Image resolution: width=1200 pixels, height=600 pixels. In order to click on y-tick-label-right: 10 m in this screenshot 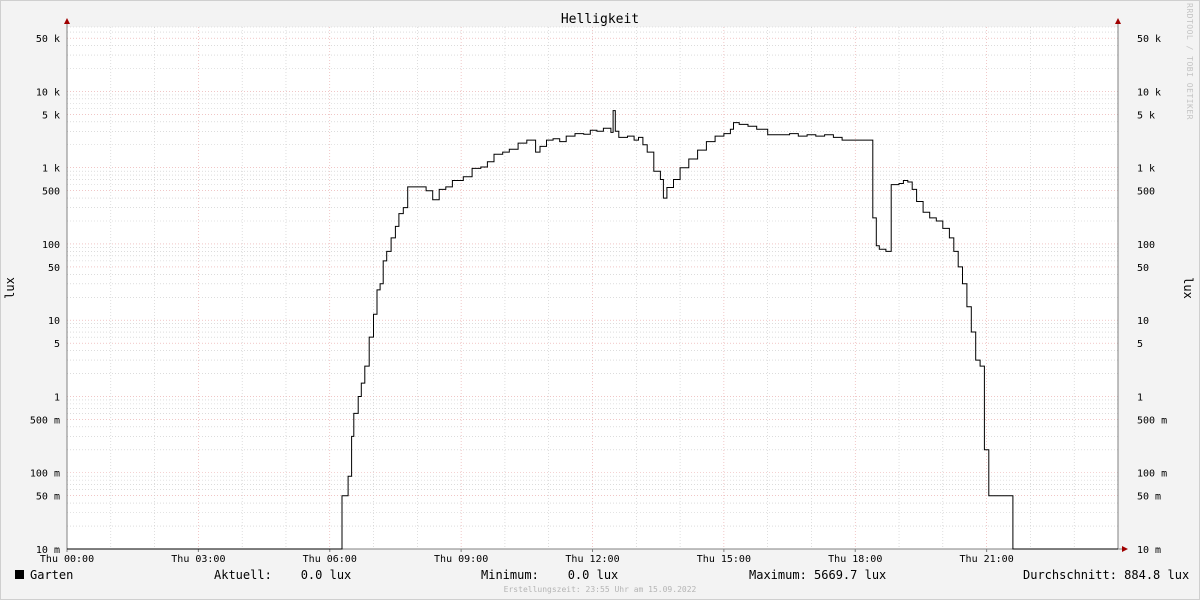, I will do `click(1149, 550)`.